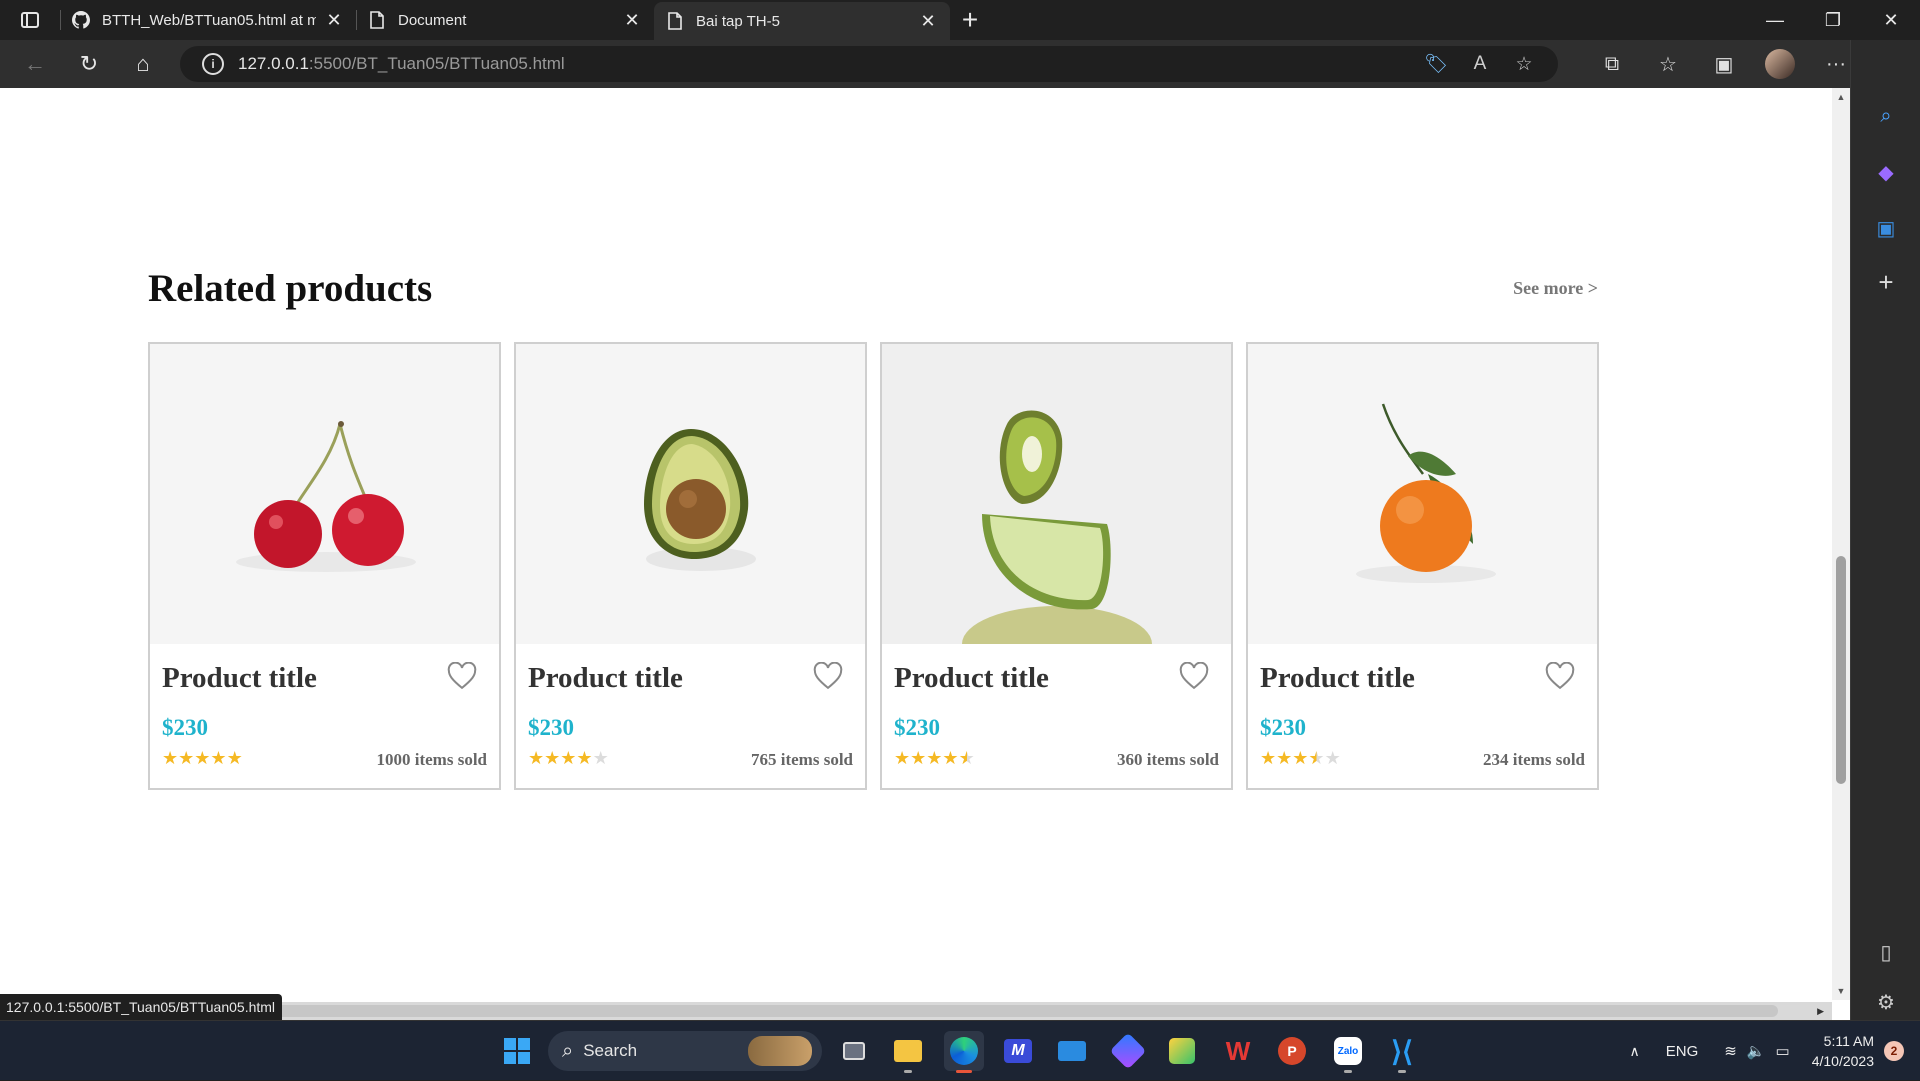 This screenshot has height=1081, width=1920. I want to click on refresh-button: ↻, so click(89, 64).